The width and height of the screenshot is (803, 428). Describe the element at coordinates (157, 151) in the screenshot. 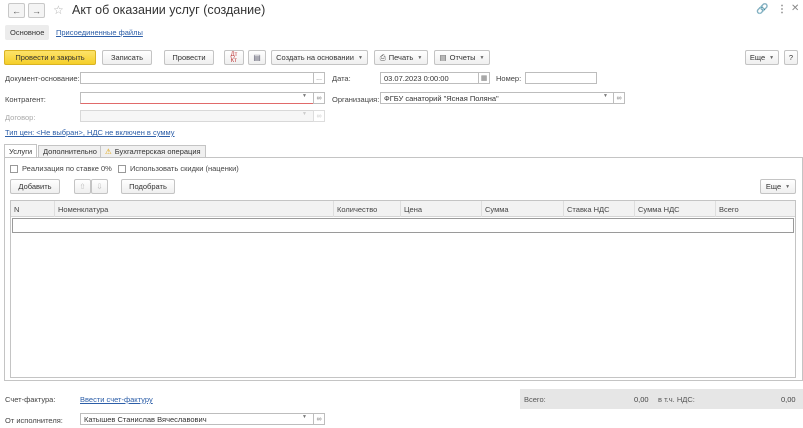

I see `tab-accounting-label: Бухгалтерская операция` at that location.